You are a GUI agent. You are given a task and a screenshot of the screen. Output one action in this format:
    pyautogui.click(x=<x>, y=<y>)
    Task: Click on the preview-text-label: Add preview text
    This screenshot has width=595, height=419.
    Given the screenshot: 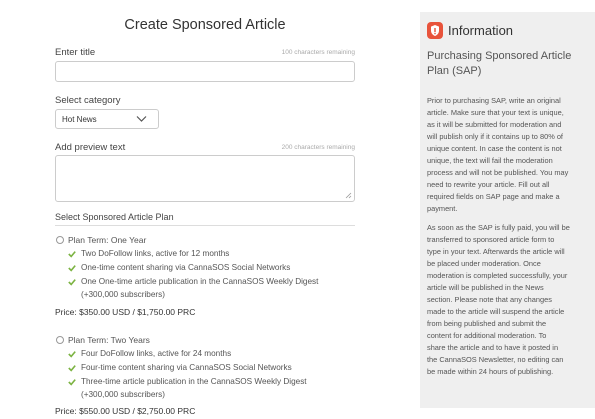 What is the action you would take?
    pyautogui.click(x=90, y=147)
    